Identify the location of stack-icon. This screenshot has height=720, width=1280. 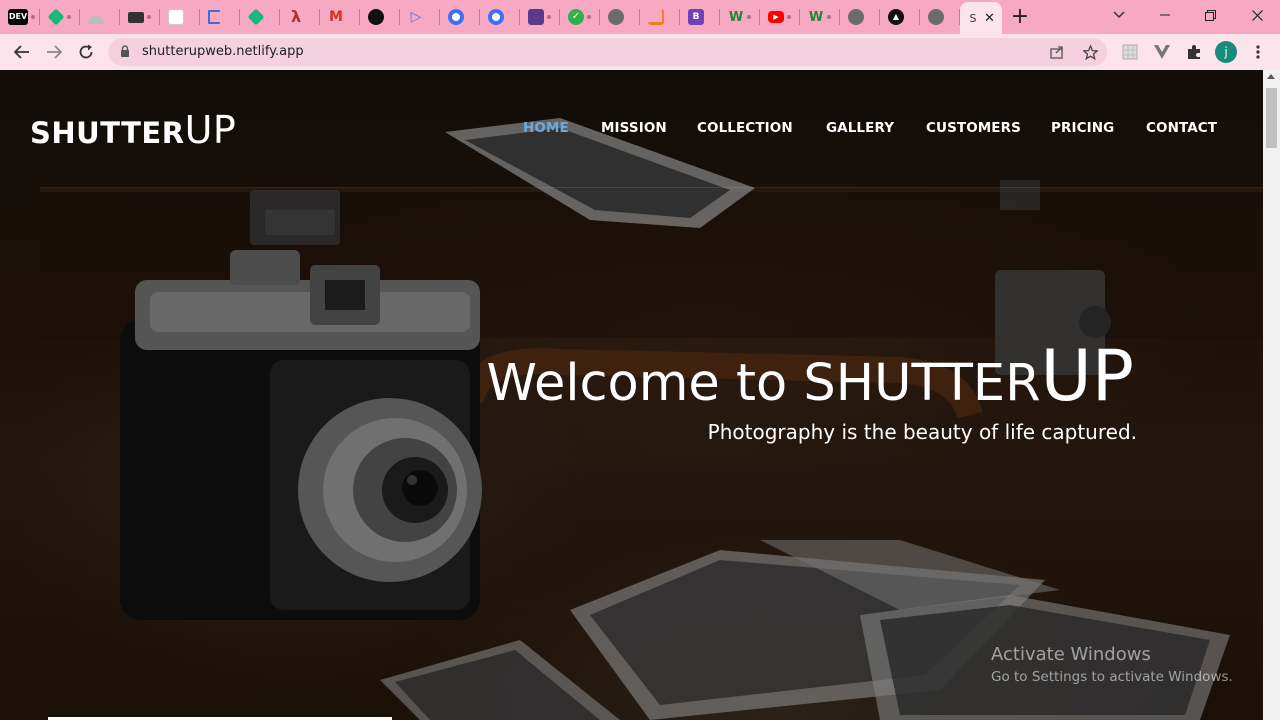
(656, 17).